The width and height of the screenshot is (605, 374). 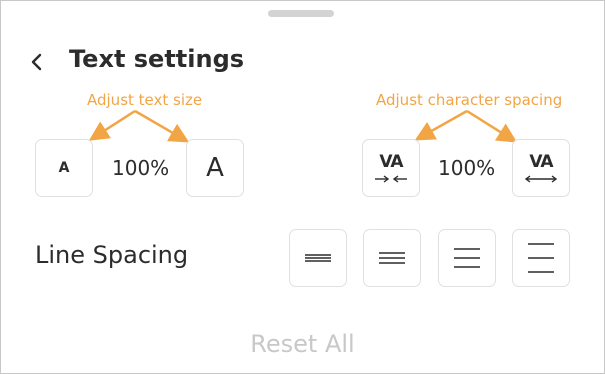 I want to click on arrows-inward-icon, so click(x=391, y=178).